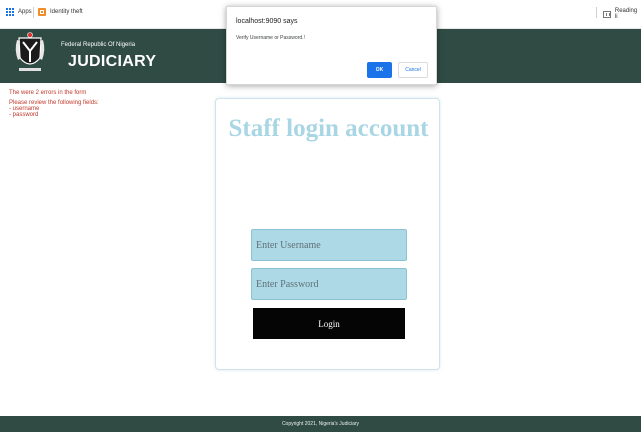 The height and width of the screenshot is (432, 641). What do you see at coordinates (329, 323) in the screenshot?
I see `login-button: Login` at bounding box center [329, 323].